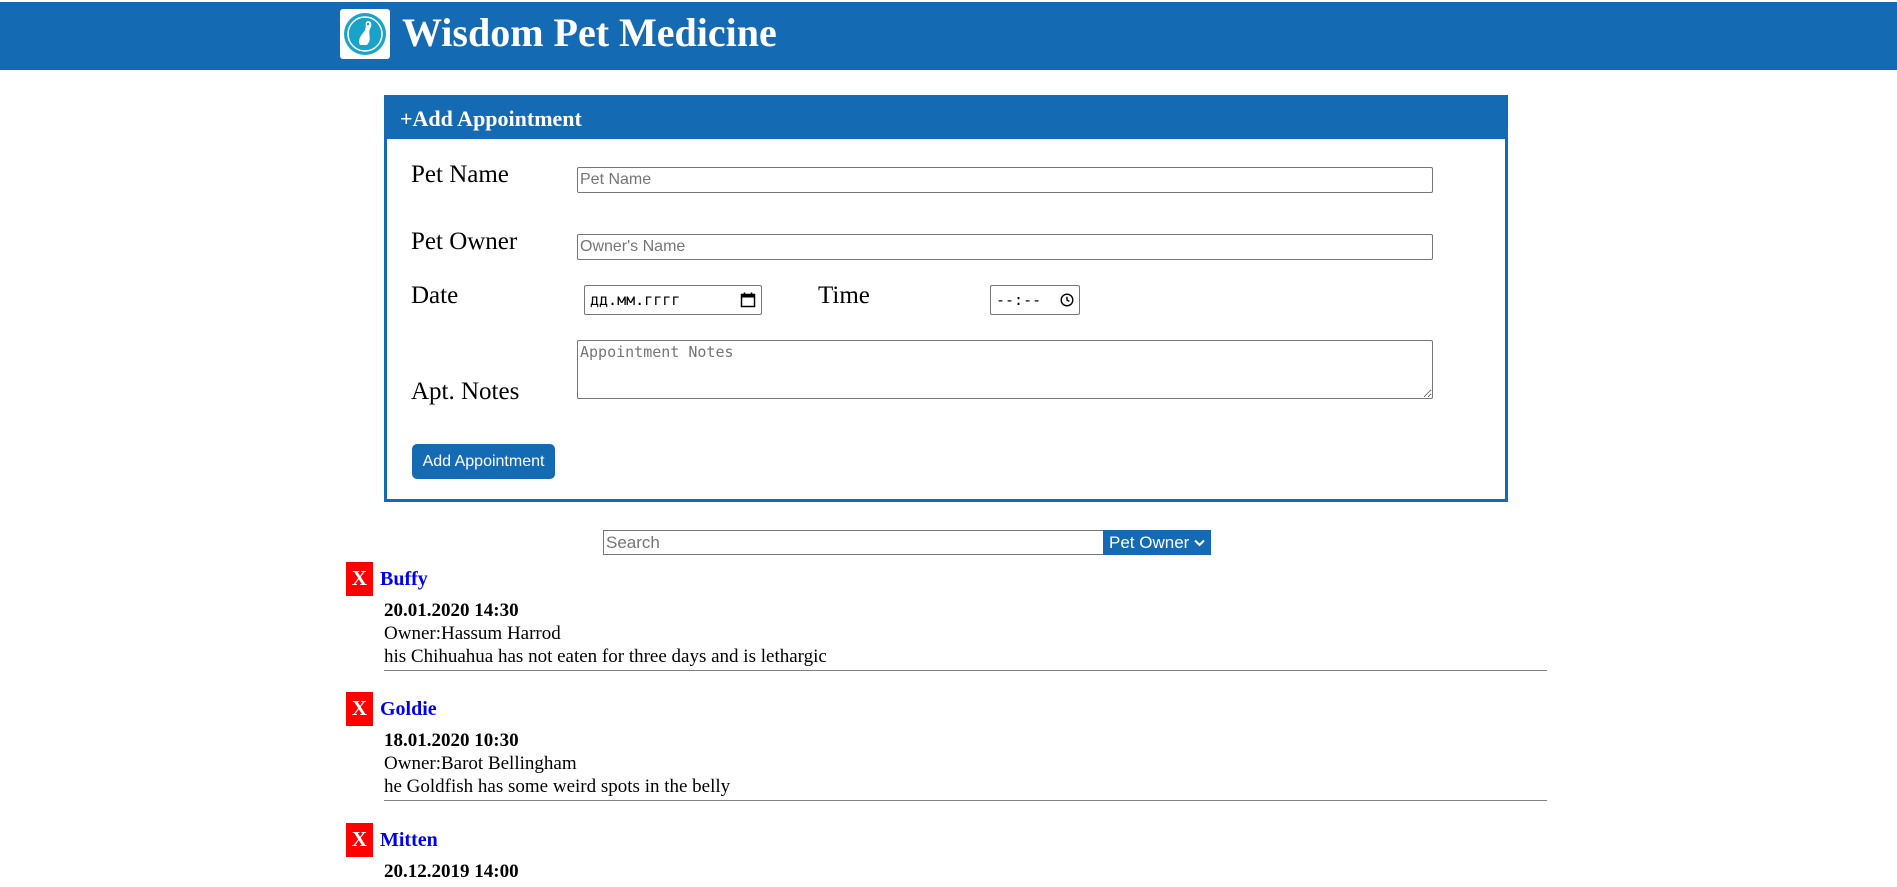 This screenshot has width=1897, height=887. What do you see at coordinates (435, 295) in the screenshot?
I see `date-label: Date` at bounding box center [435, 295].